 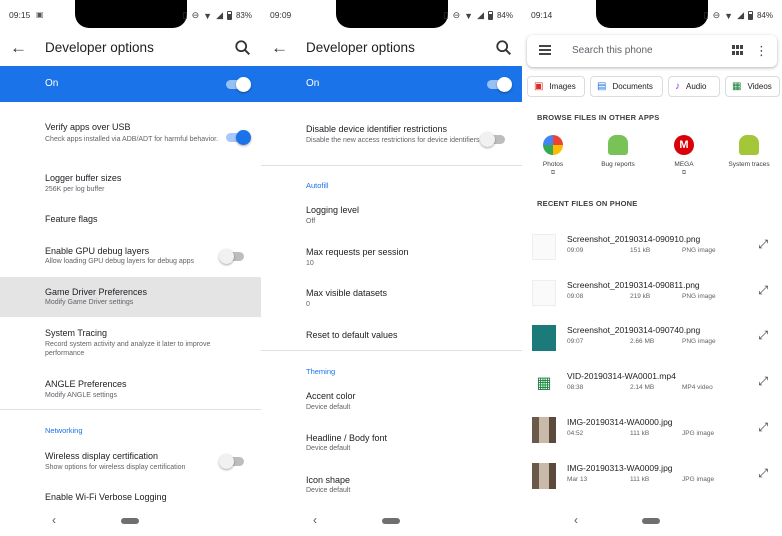 I want to click on search-input: Search this phone, so click(x=612, y=50).